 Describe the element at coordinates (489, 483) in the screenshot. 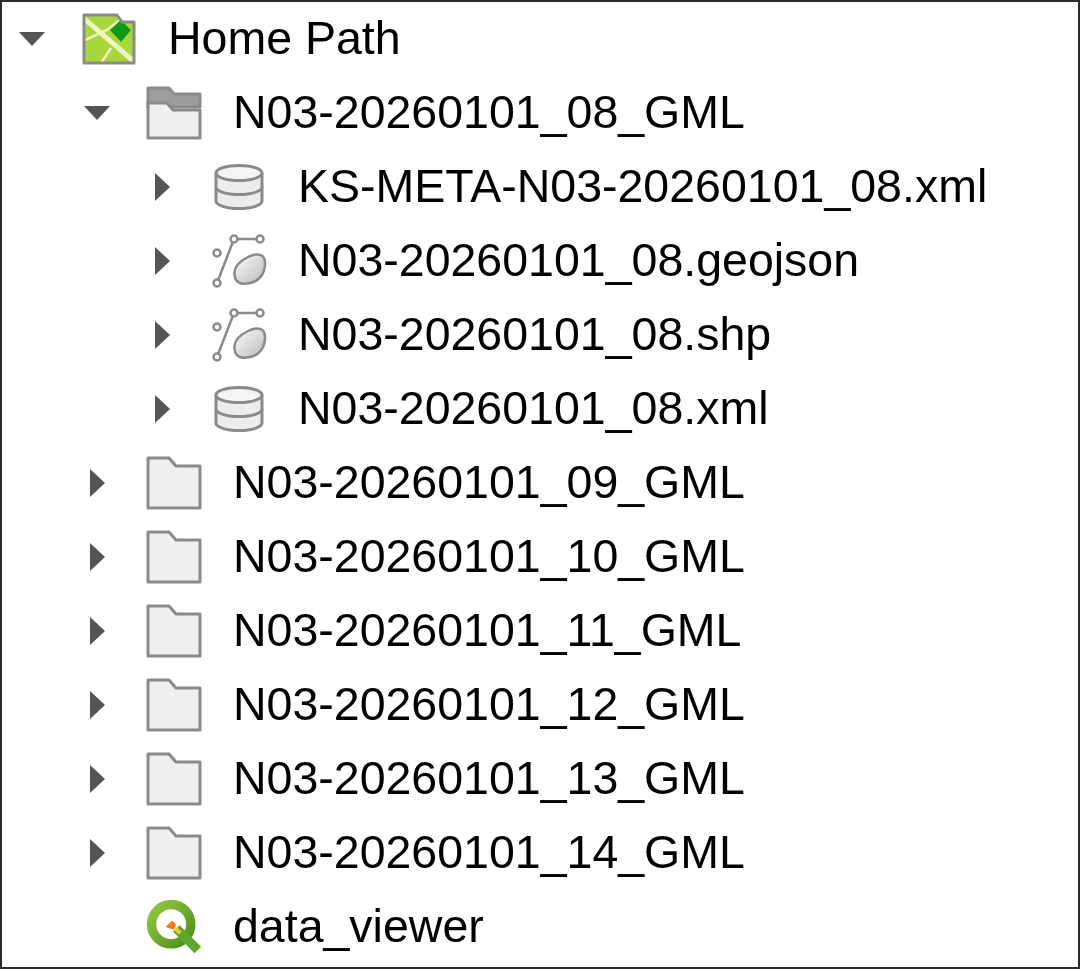

I see `tree-item: N03-20260101_09_GML` at that location.